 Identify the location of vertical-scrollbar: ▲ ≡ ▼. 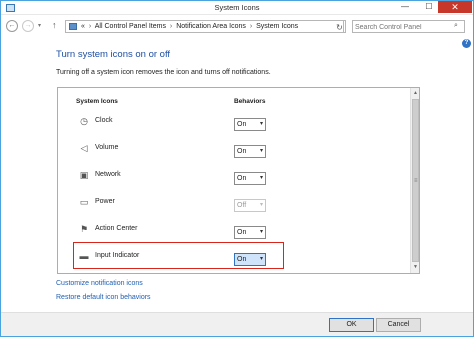
(414, 180).